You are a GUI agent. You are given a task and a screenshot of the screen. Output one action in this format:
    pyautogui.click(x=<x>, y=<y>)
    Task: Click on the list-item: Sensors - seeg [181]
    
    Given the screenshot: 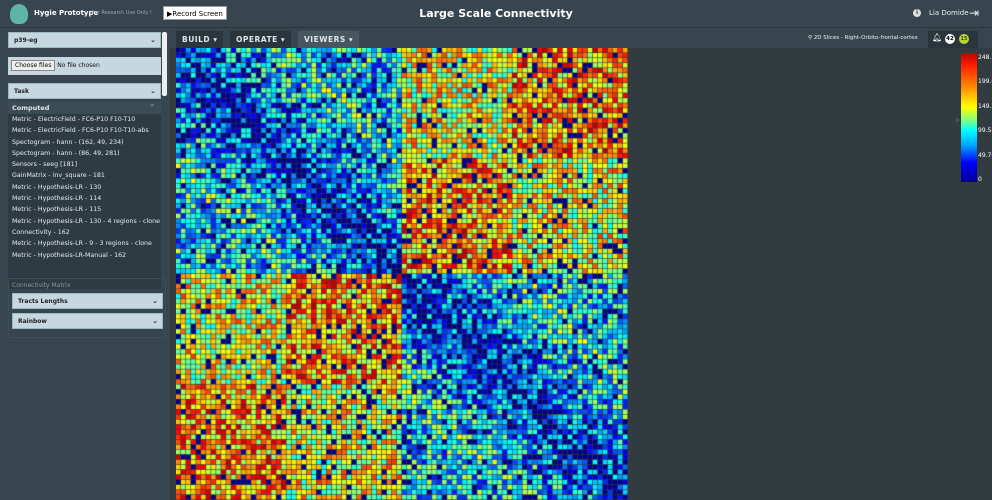 What is the action you would take?
    pyautogui.click(x=84, y=164)
    